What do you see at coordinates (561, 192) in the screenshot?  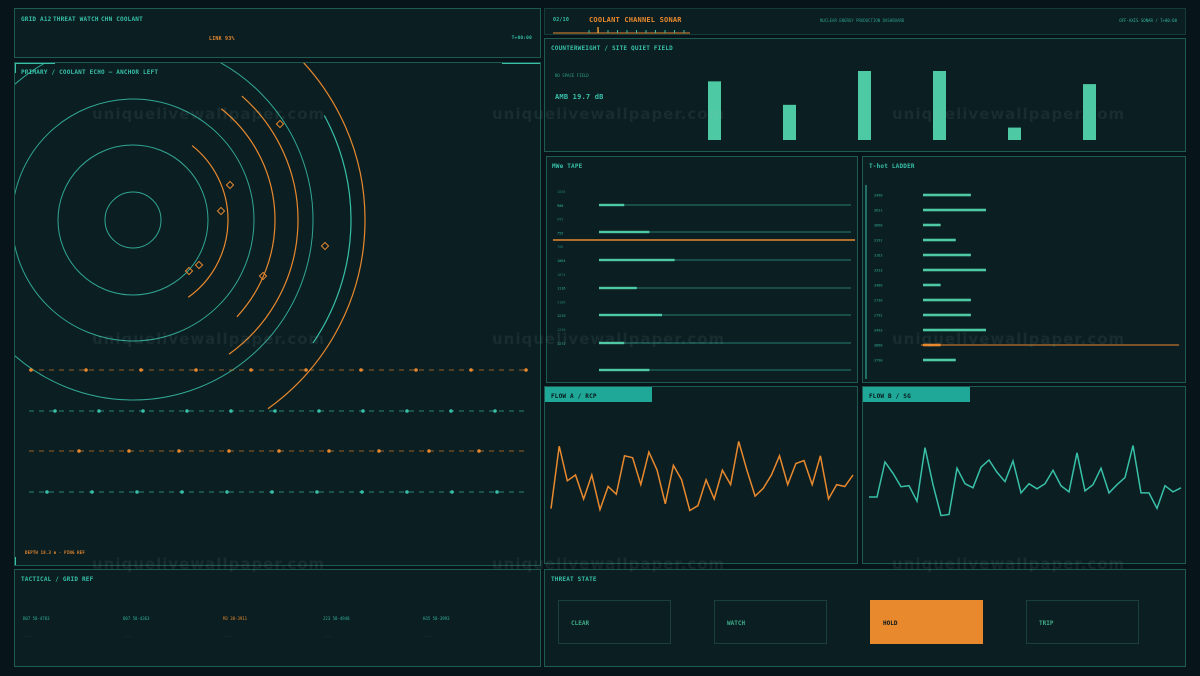 I see `mwe-axis-label: 1030` at bounding box center [561, 192].